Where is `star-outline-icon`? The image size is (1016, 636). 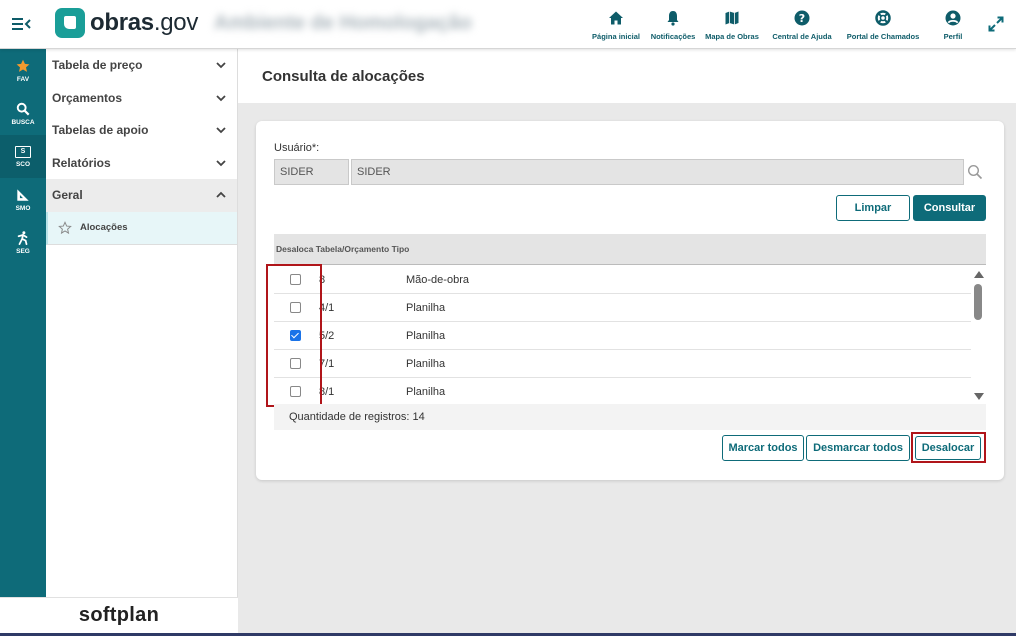
star-outline-icon is located at coordinates (65, 227).